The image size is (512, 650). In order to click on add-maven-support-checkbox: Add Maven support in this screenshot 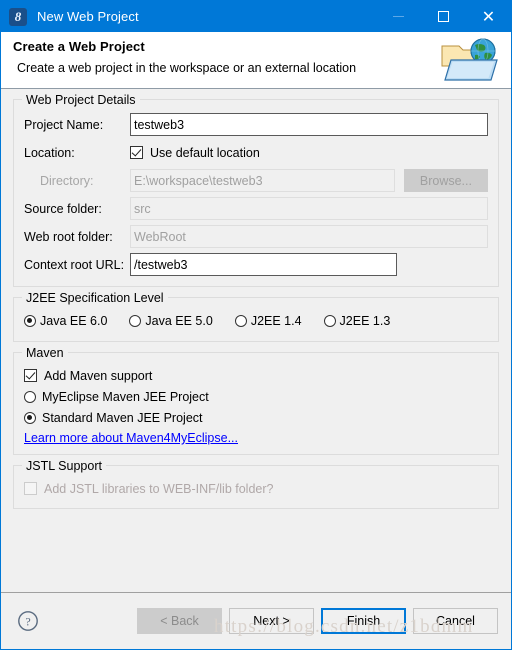, I will do `click(256, 375)`.